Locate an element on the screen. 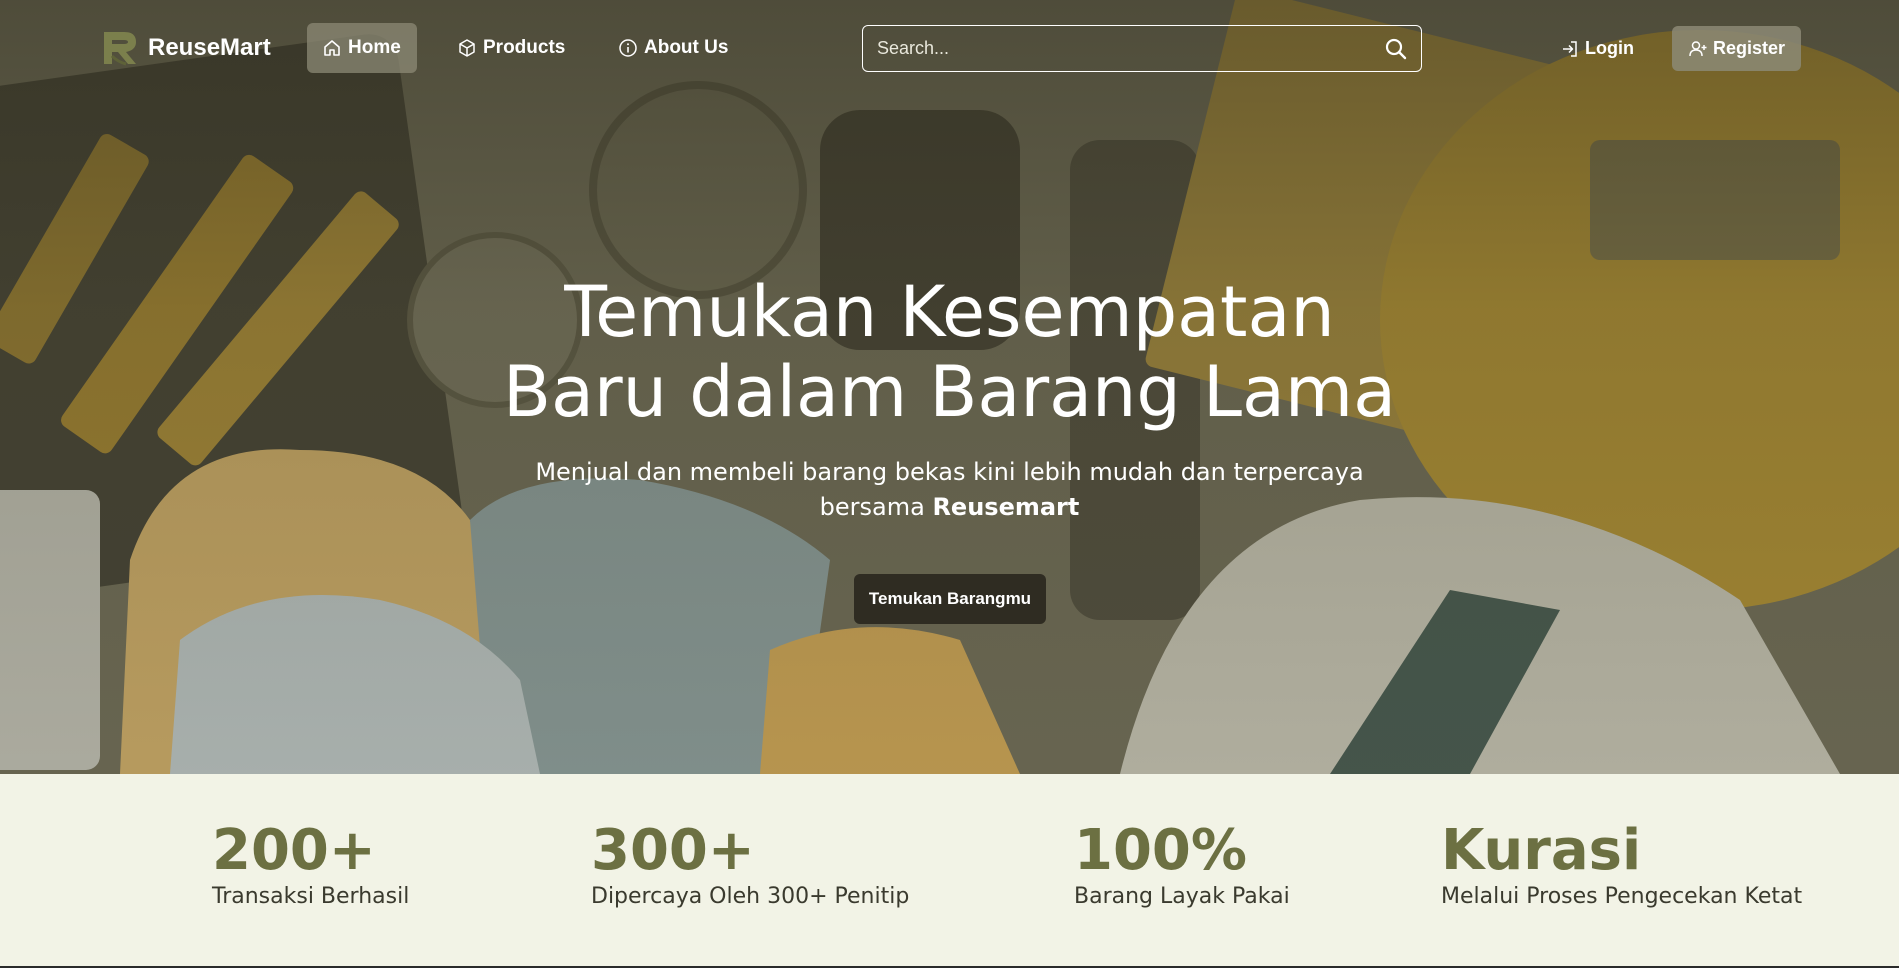  search-bar is located at coordinates (1142, 48).